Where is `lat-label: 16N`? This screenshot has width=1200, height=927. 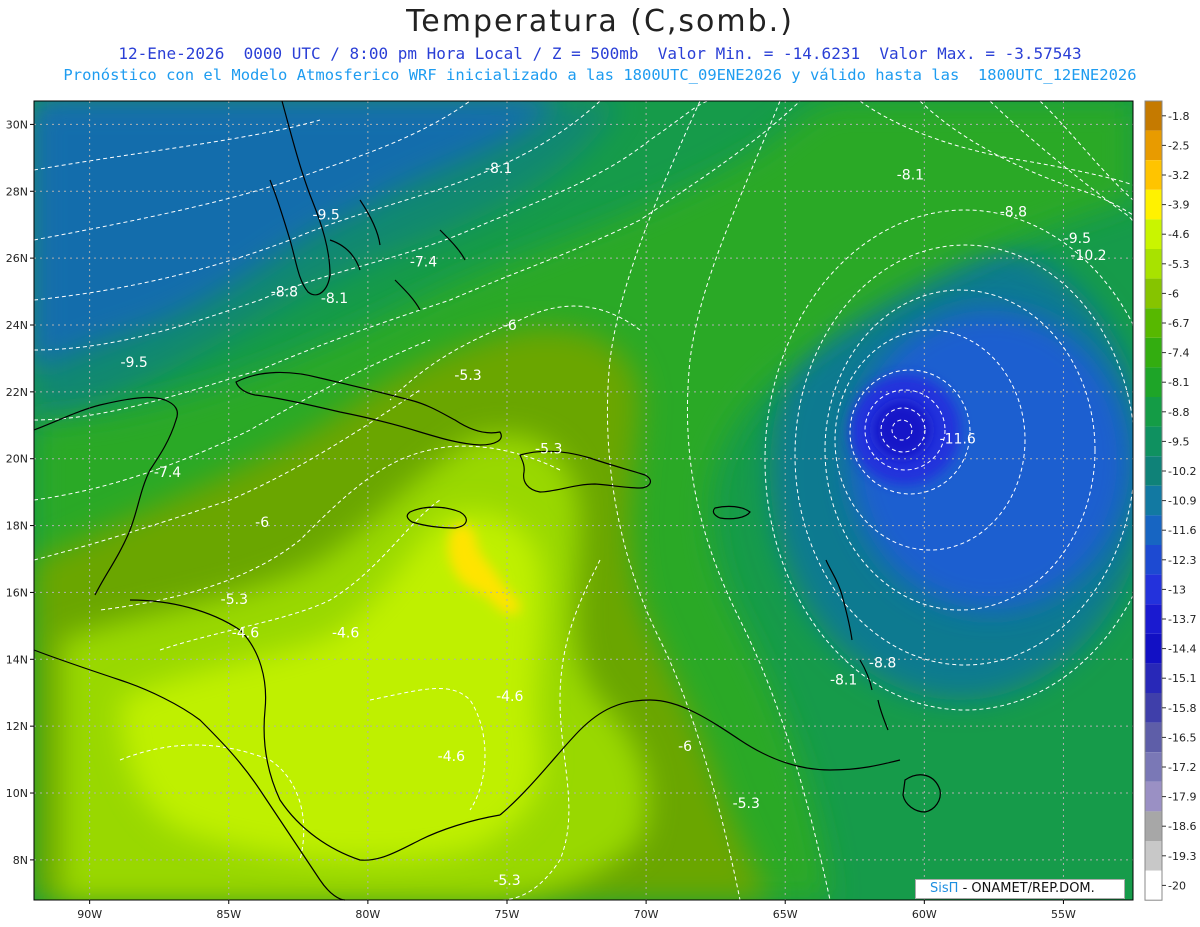 lat-label: 16N is located at coordinates (17, 592).